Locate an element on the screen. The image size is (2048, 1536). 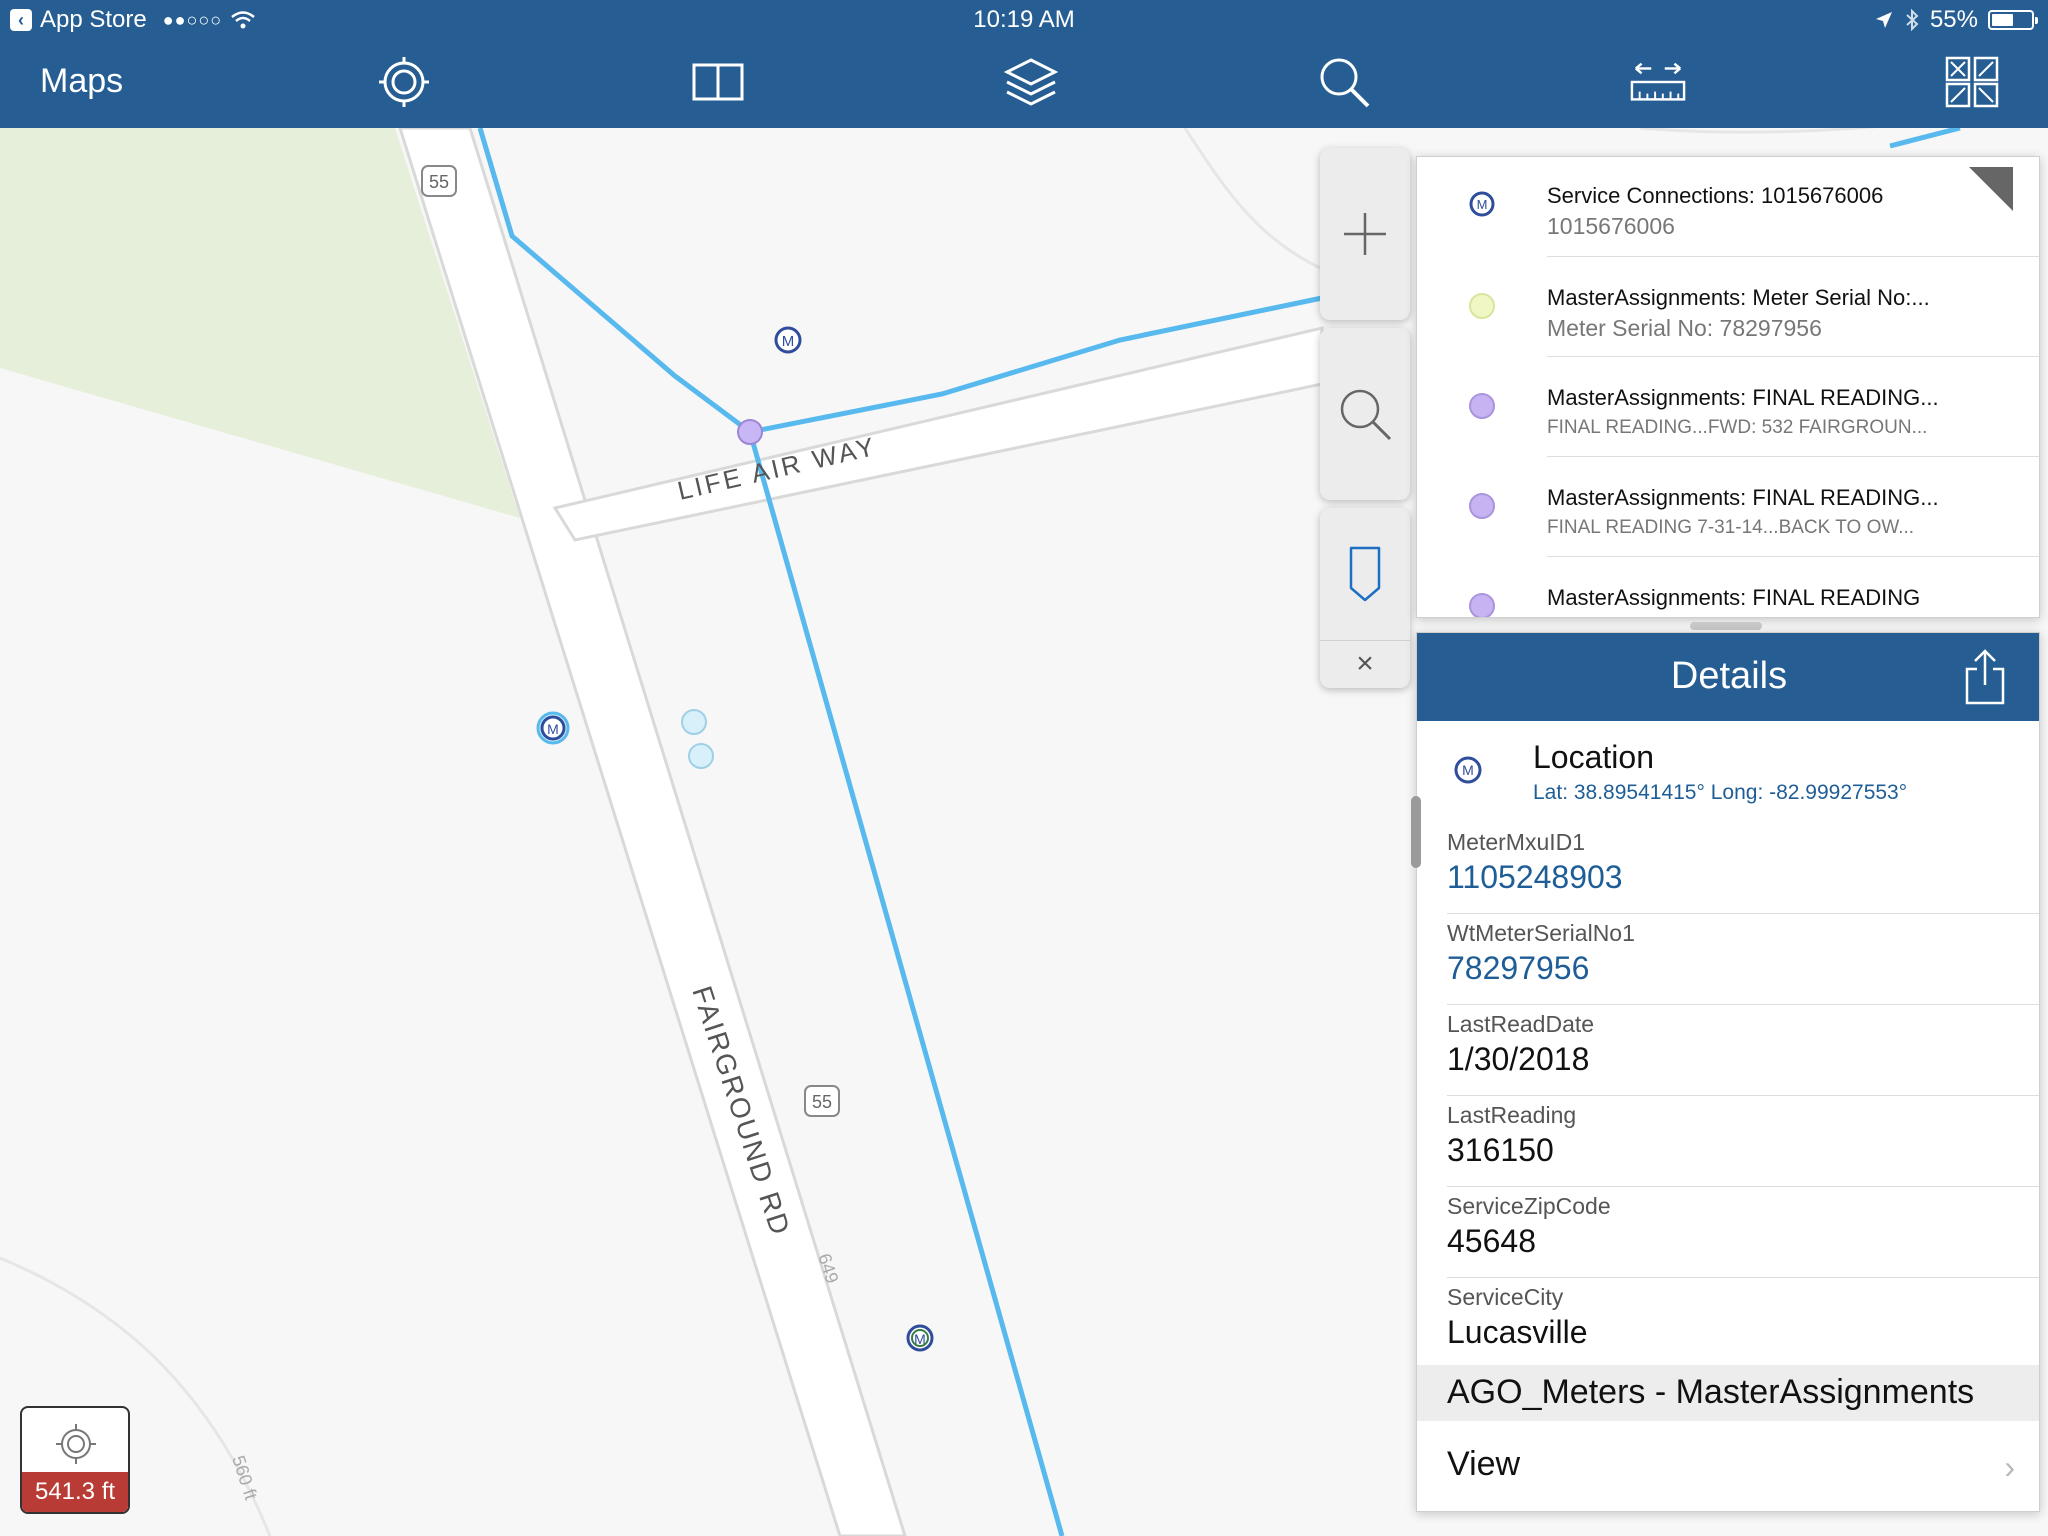
share-button is located at coordinates (1985, 677).